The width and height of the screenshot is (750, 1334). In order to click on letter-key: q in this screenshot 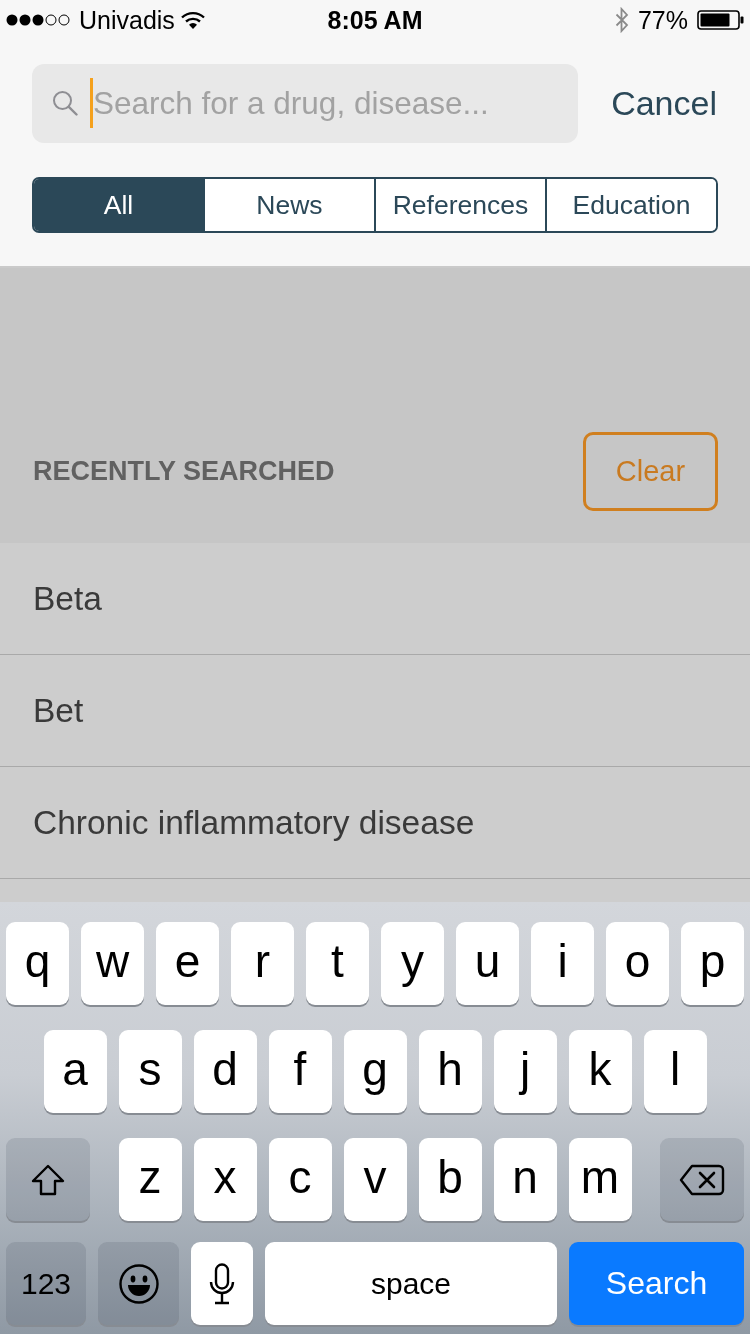, I will do `click(37, 963)`.